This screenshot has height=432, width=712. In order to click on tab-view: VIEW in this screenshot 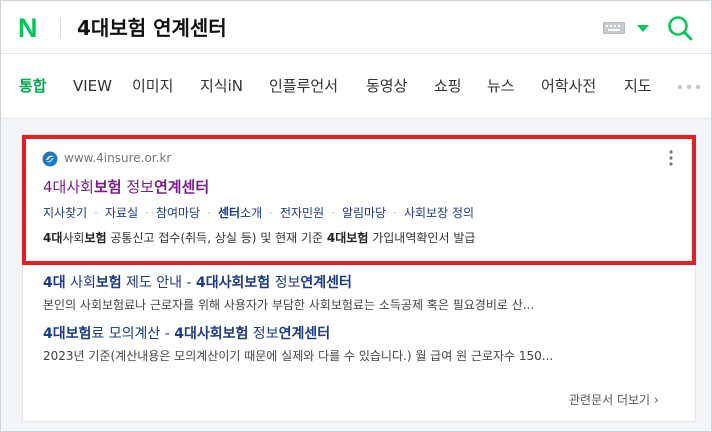, I will do `click(92, 86)`.